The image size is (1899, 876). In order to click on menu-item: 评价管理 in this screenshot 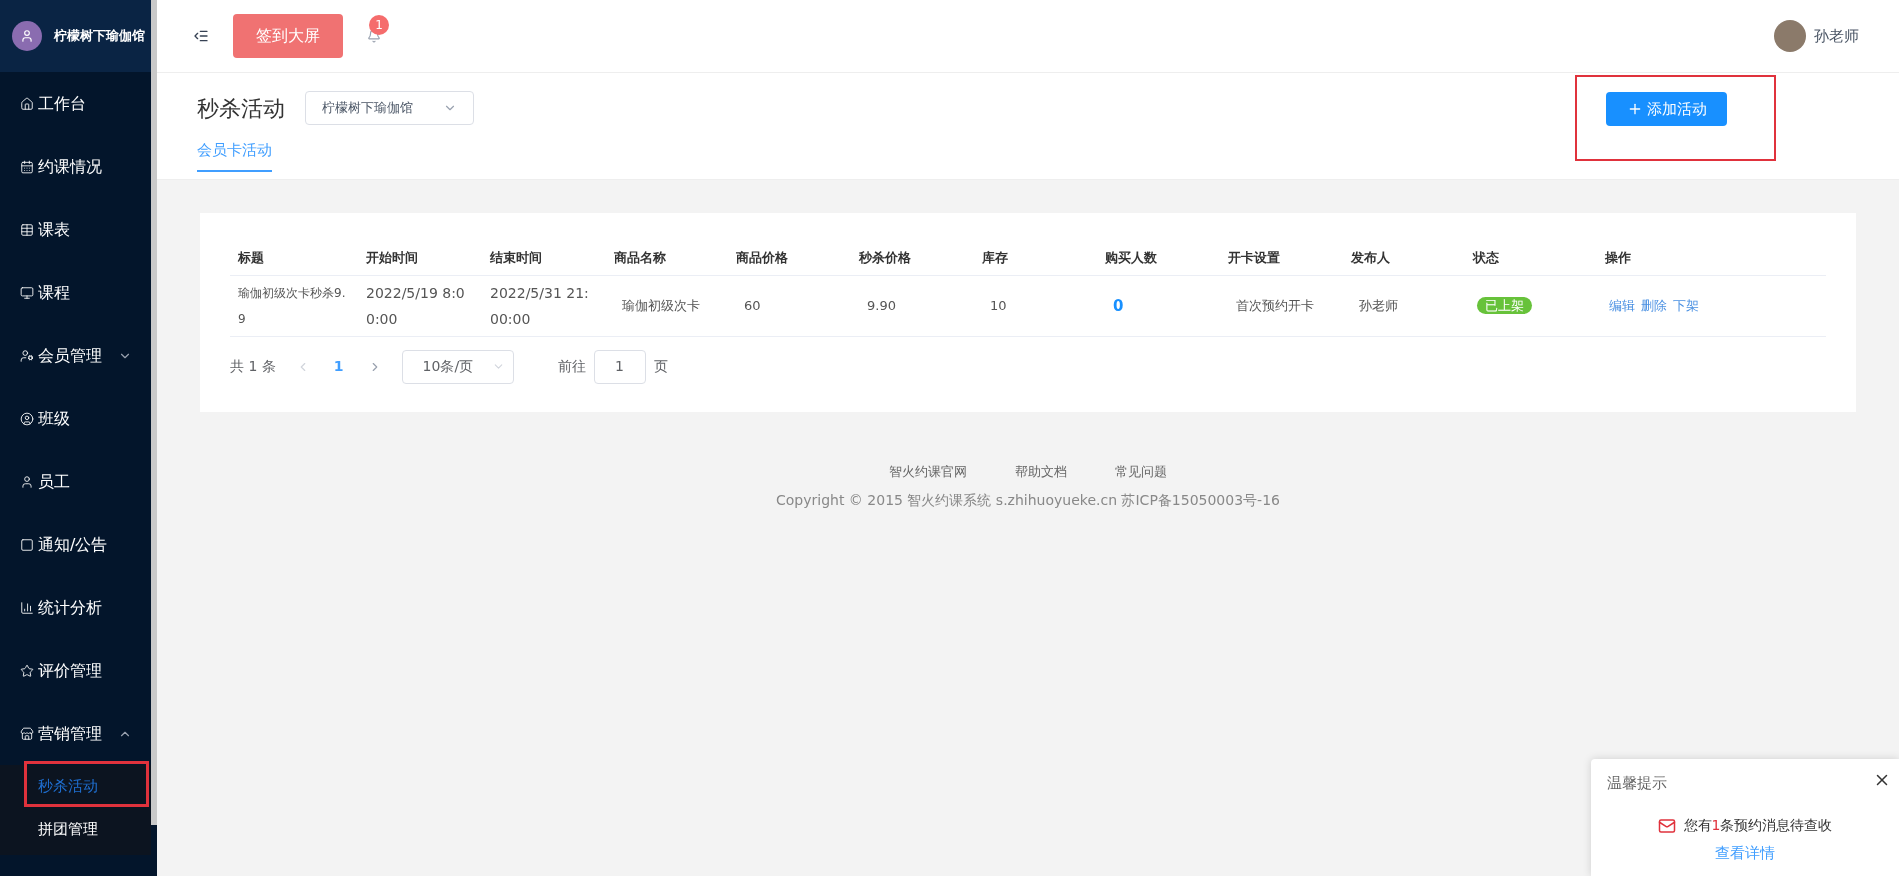, I will do `click(75, 670)`.